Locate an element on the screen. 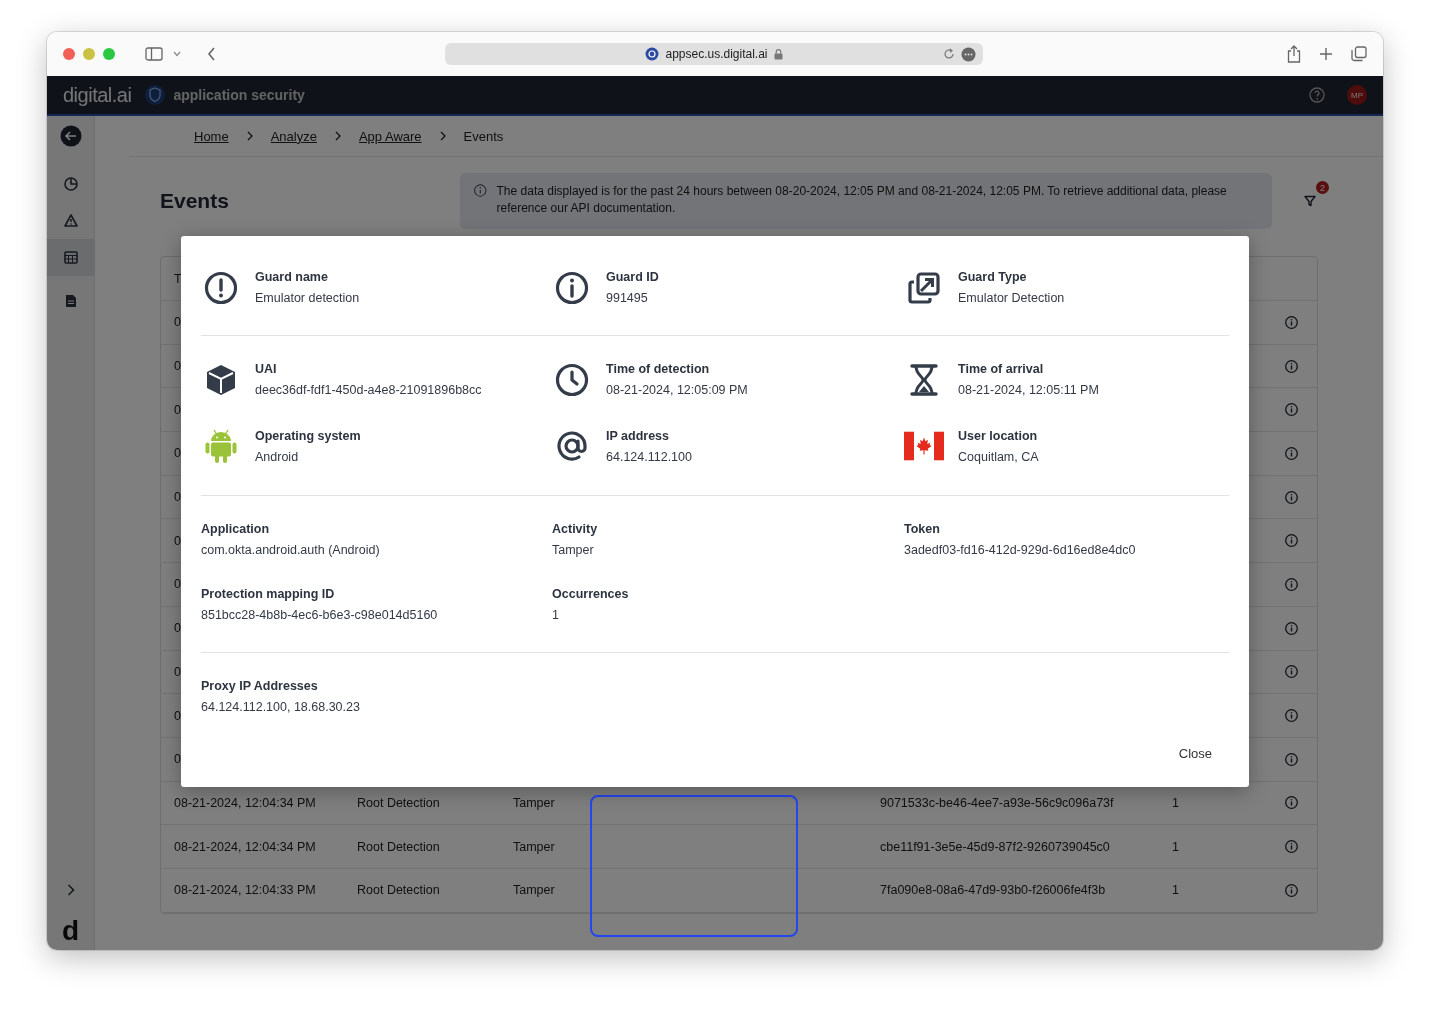  reload-icon is located at coordinates (949, 54).